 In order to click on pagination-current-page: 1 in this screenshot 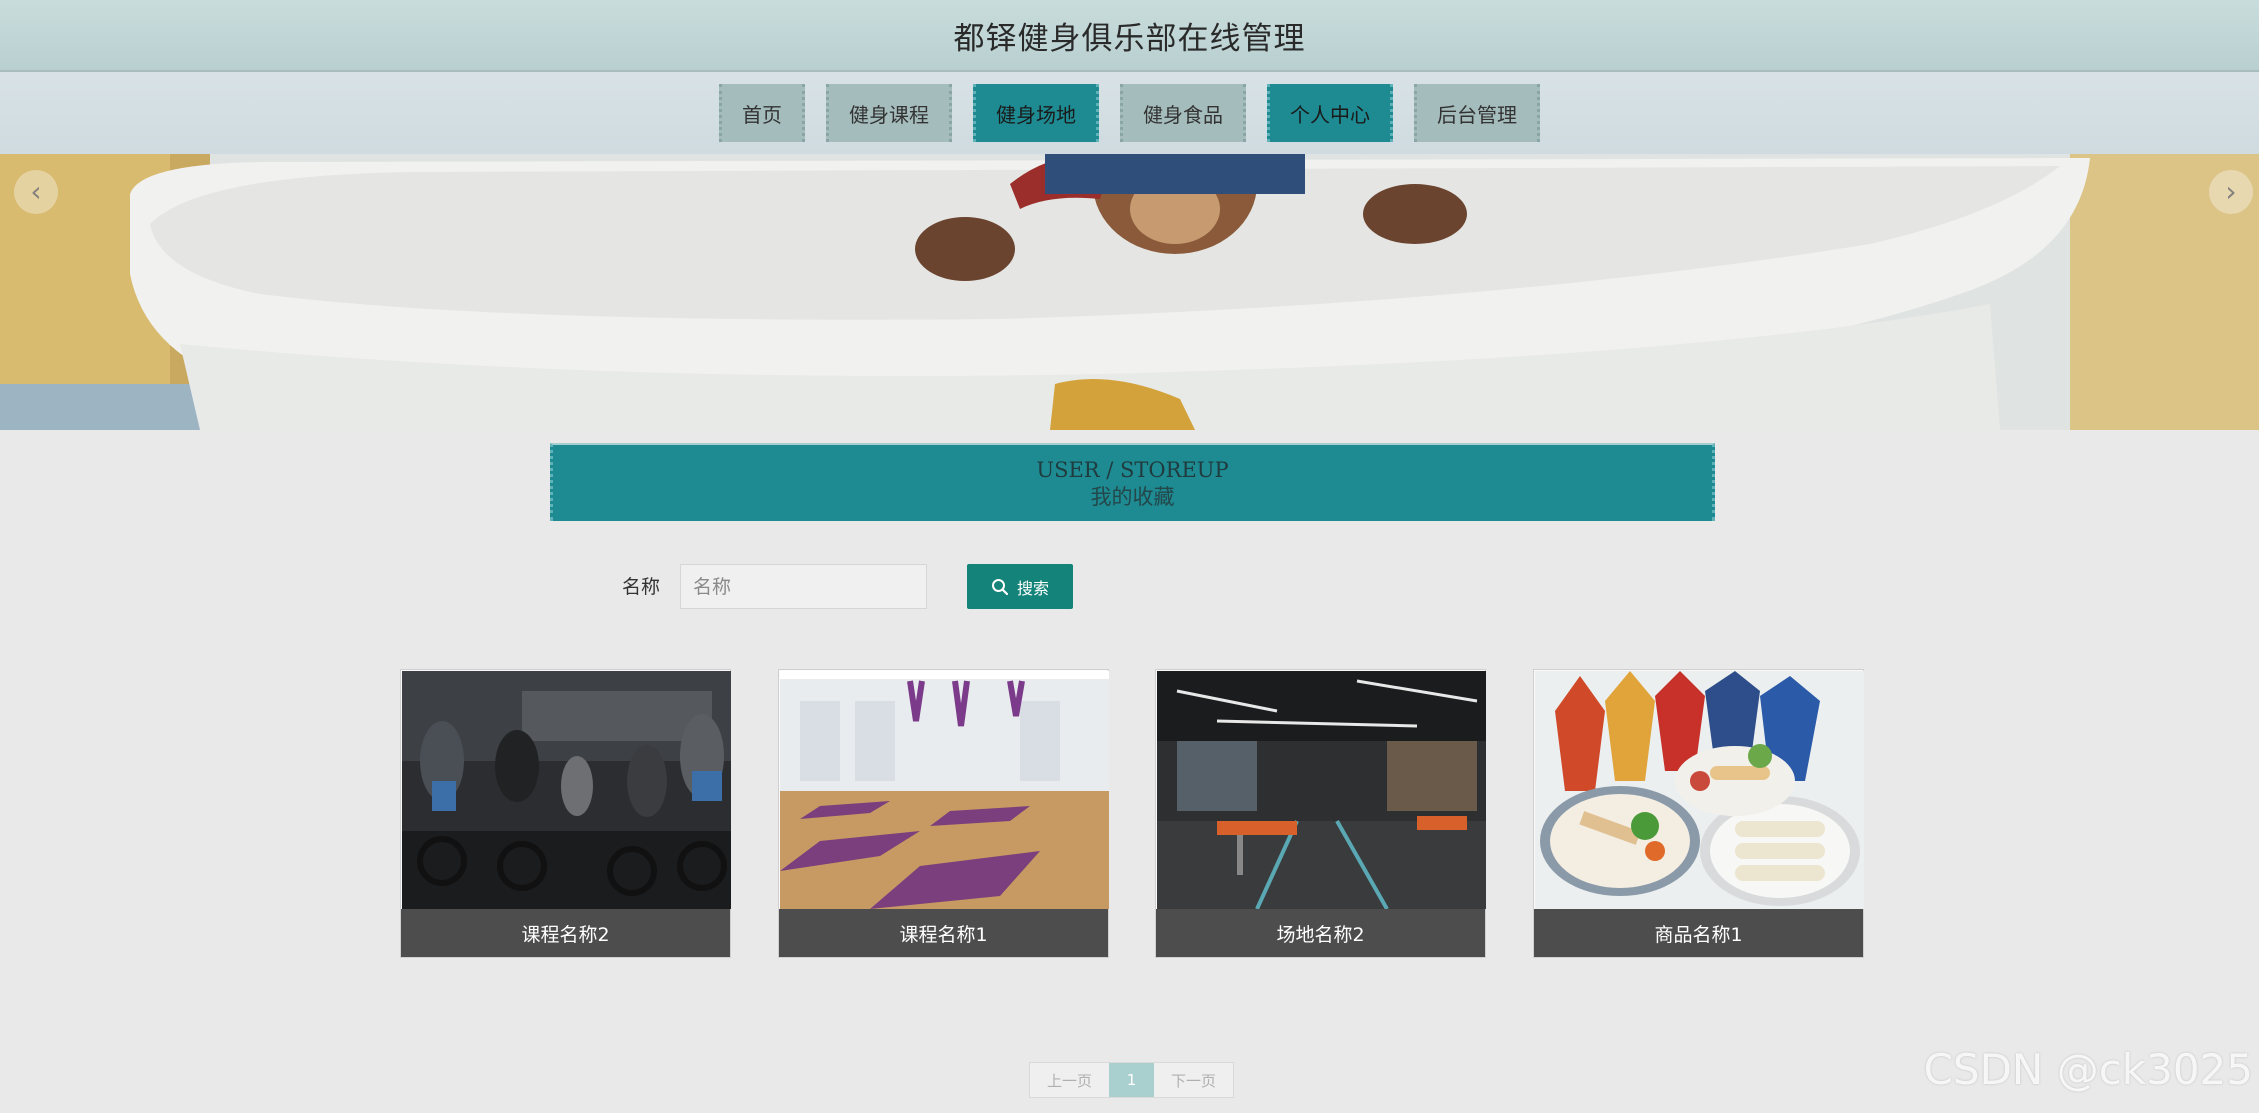, I will do `click(1132, 1080)`.